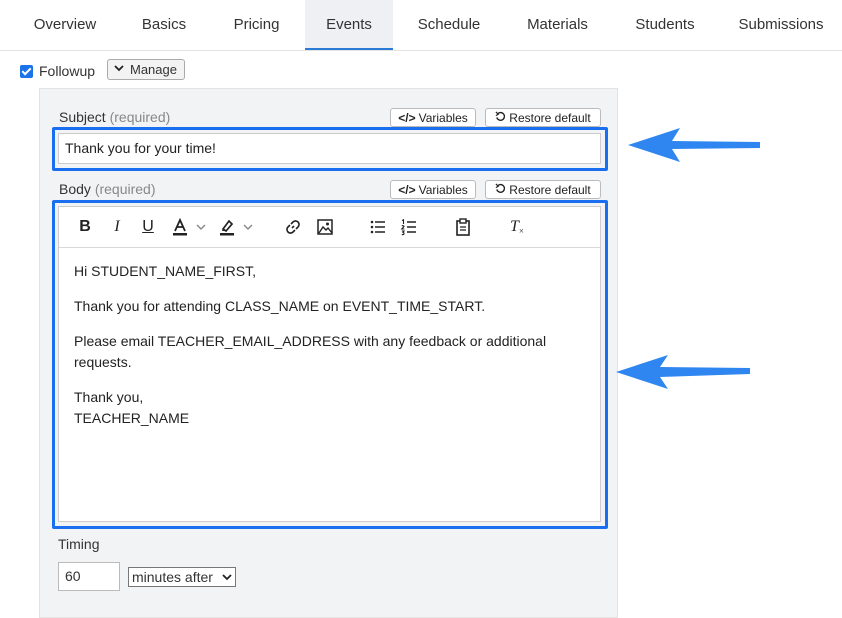  What do you see at coordinates (67, 71) in the screenshot?
I see `followup-label: Followup` at bounding box center [67, 71].